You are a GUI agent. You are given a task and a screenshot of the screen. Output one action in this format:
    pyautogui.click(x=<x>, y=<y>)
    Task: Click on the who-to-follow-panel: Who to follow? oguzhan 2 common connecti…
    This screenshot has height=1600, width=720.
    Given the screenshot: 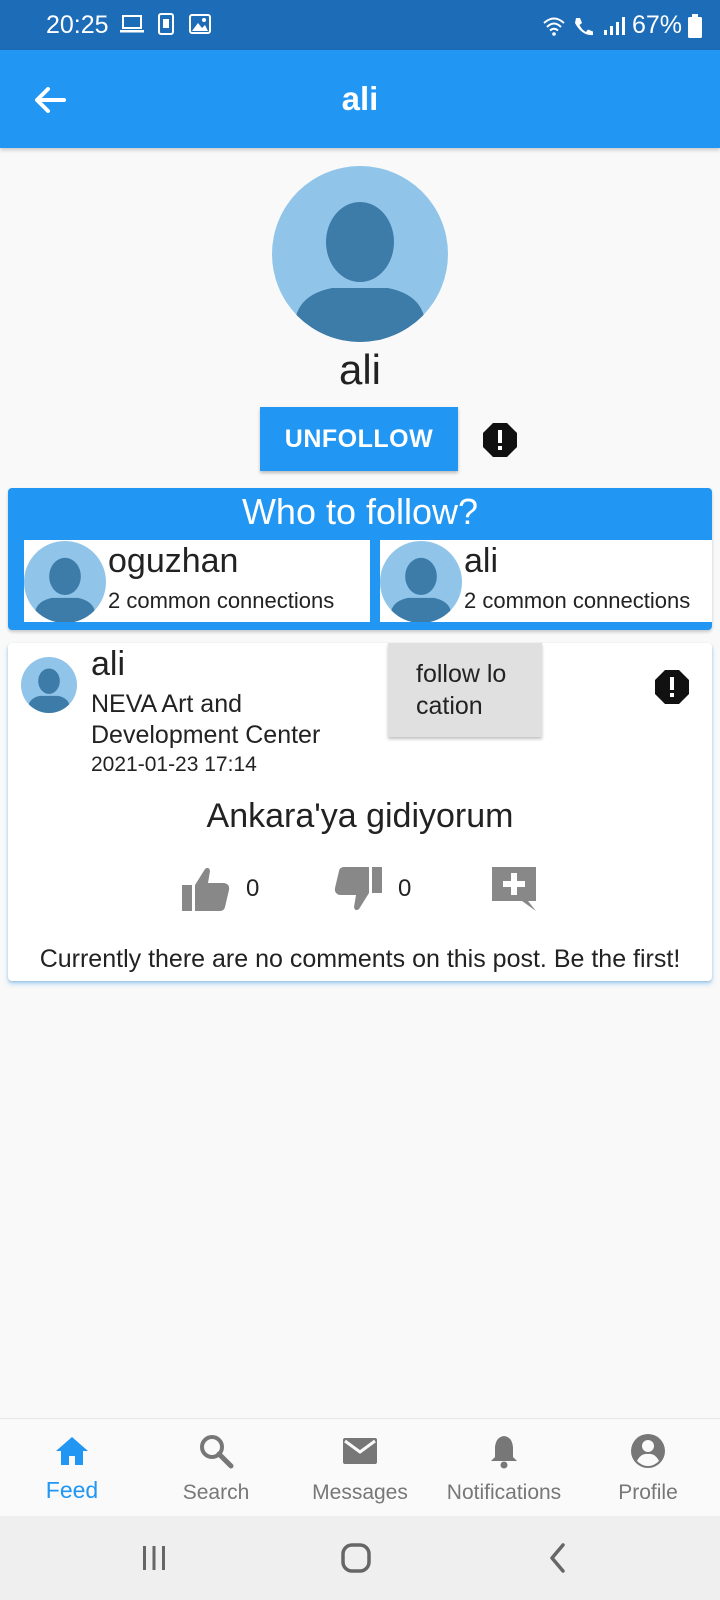 What is the action you would take?
    pyautogui.click(x=360, y=559)
    